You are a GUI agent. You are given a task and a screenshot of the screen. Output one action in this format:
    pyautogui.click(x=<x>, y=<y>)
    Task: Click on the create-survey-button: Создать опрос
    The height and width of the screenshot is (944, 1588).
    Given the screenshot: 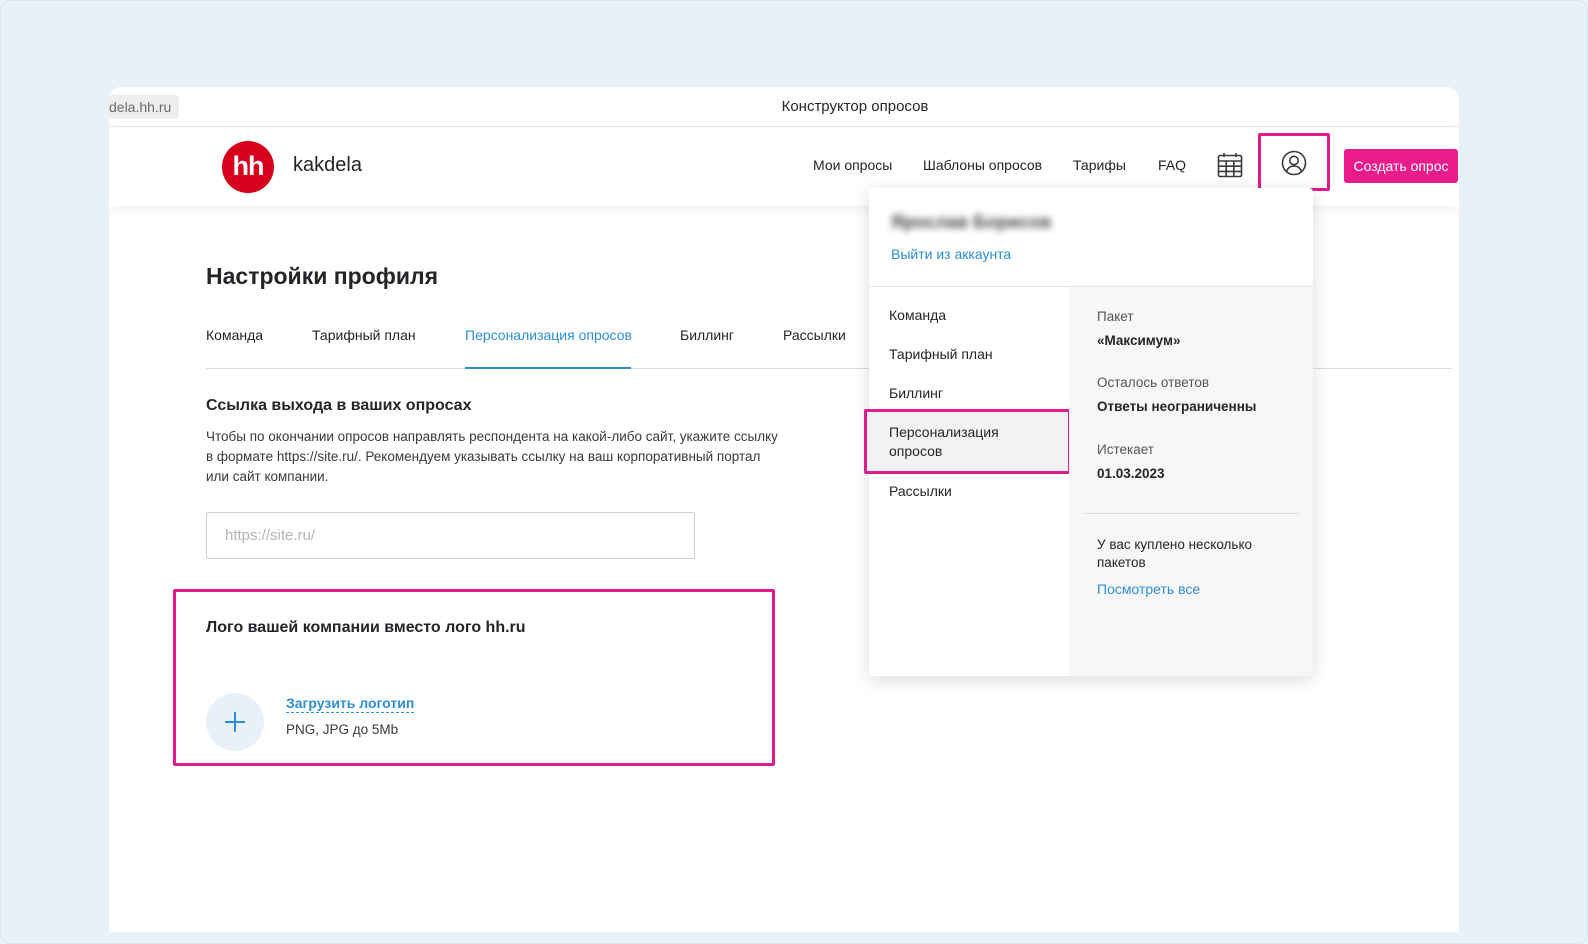 What is the action you would take?
    pyautogui.click(x=1401, y=166)
    